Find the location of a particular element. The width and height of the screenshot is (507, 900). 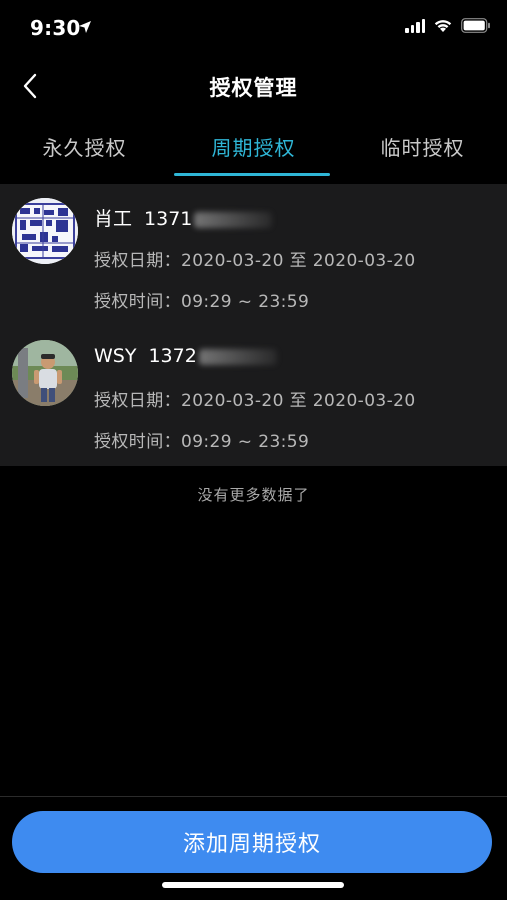

status-icons is located at coordinates (448, 25).